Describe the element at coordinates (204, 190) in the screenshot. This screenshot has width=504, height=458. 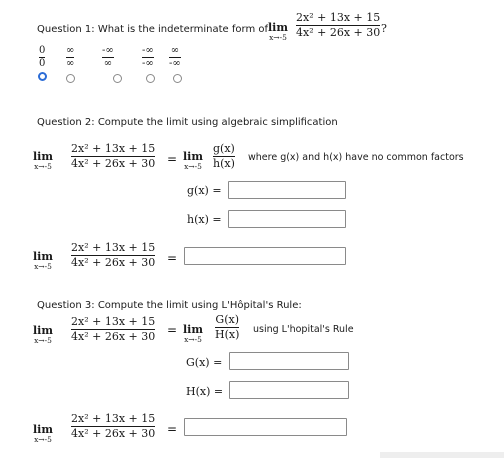
I see `g-label: g(x) =` at that location.